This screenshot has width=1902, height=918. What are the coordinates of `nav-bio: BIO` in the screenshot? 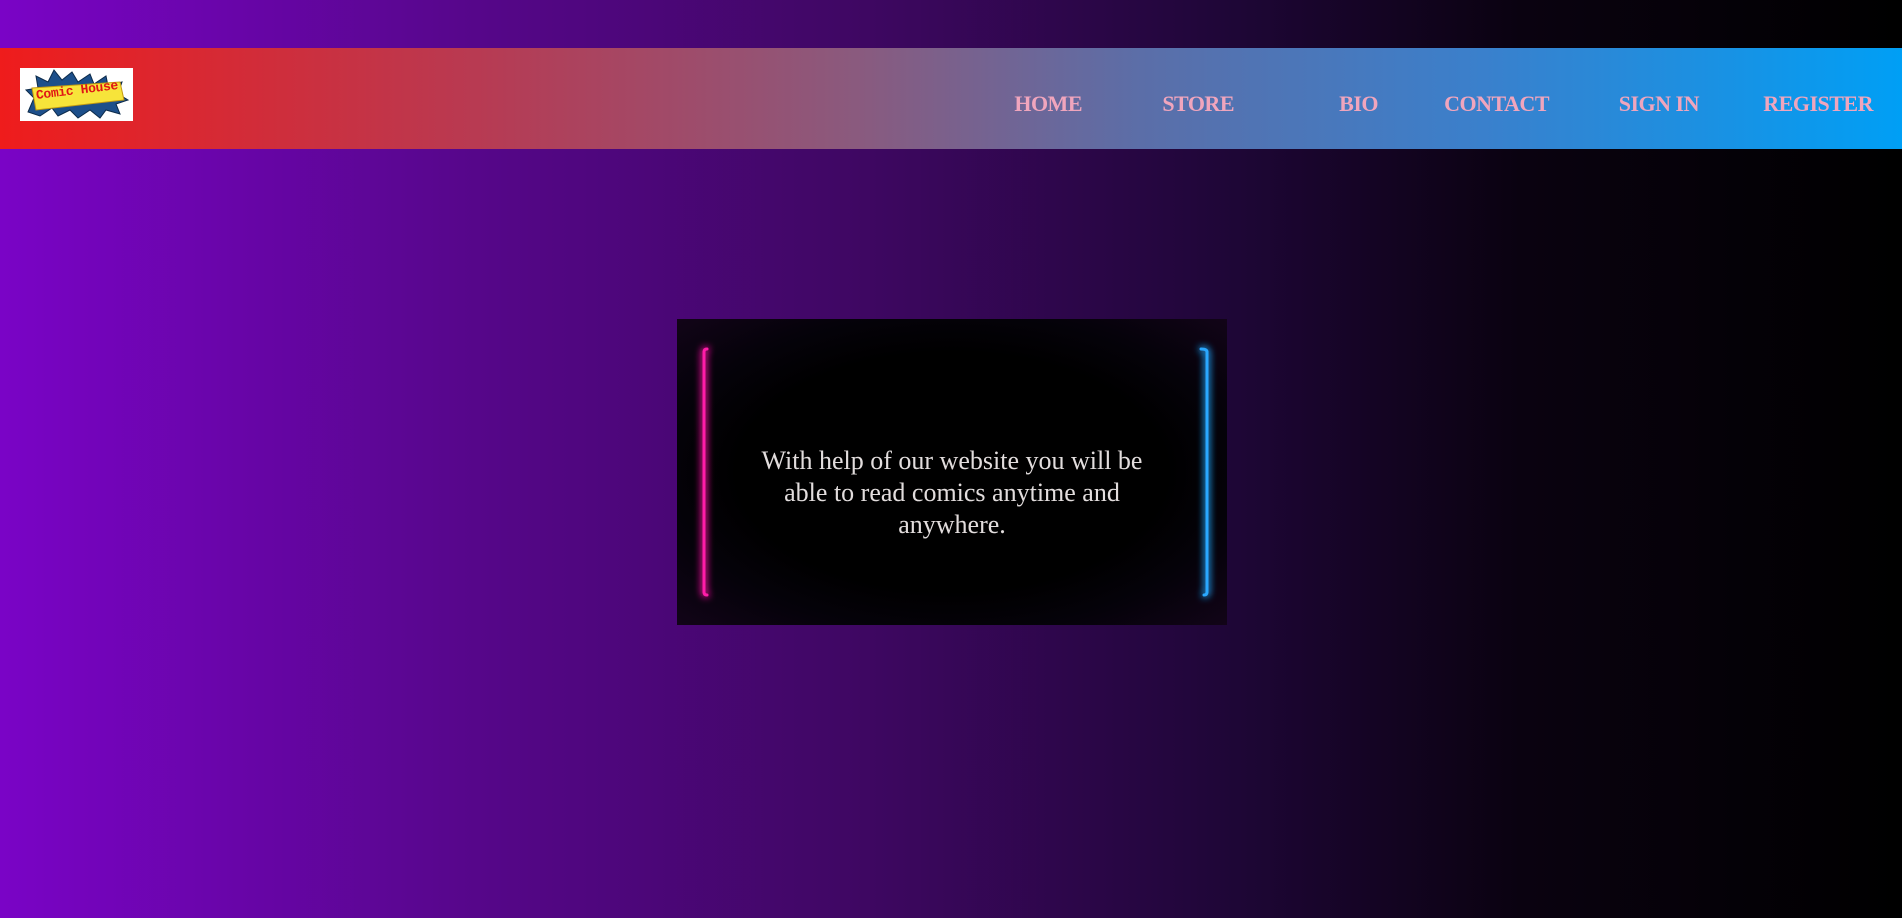 It's located at (1358, 104).